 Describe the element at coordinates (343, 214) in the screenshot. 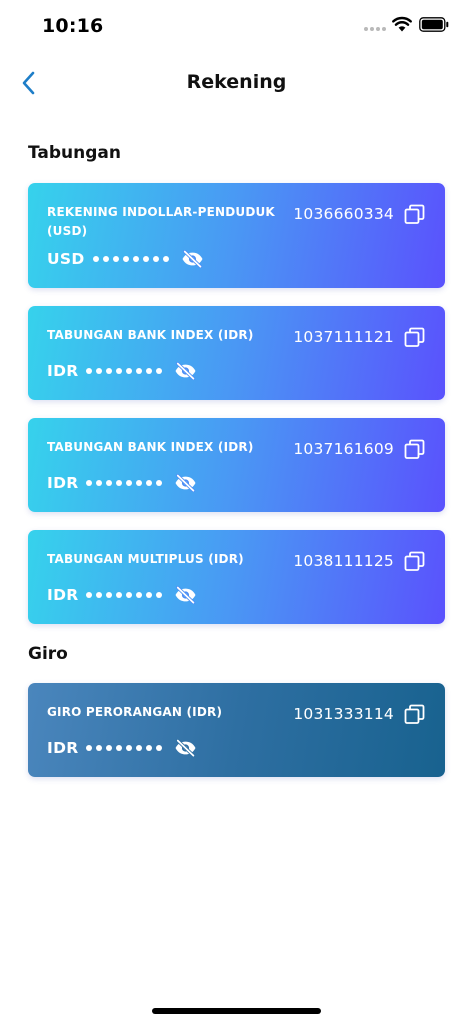

I see `account-number: 1036660334` at that location.